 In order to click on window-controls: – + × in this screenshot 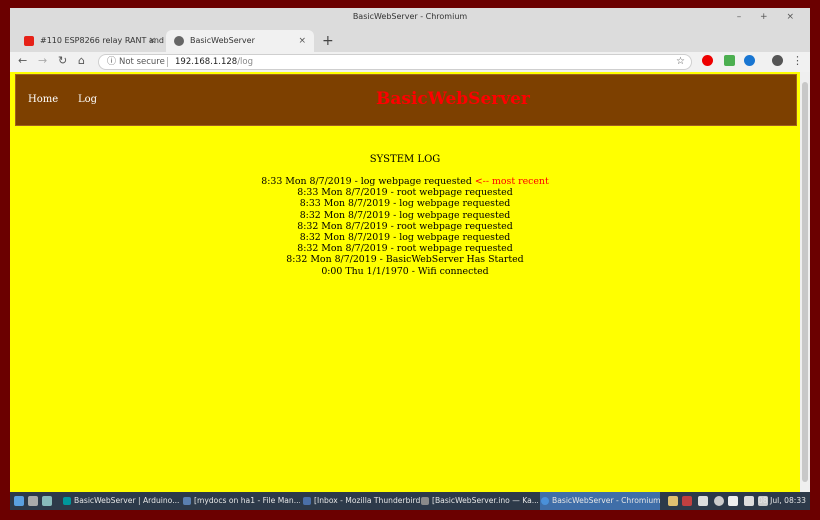, I will do `click(769, 17)`.